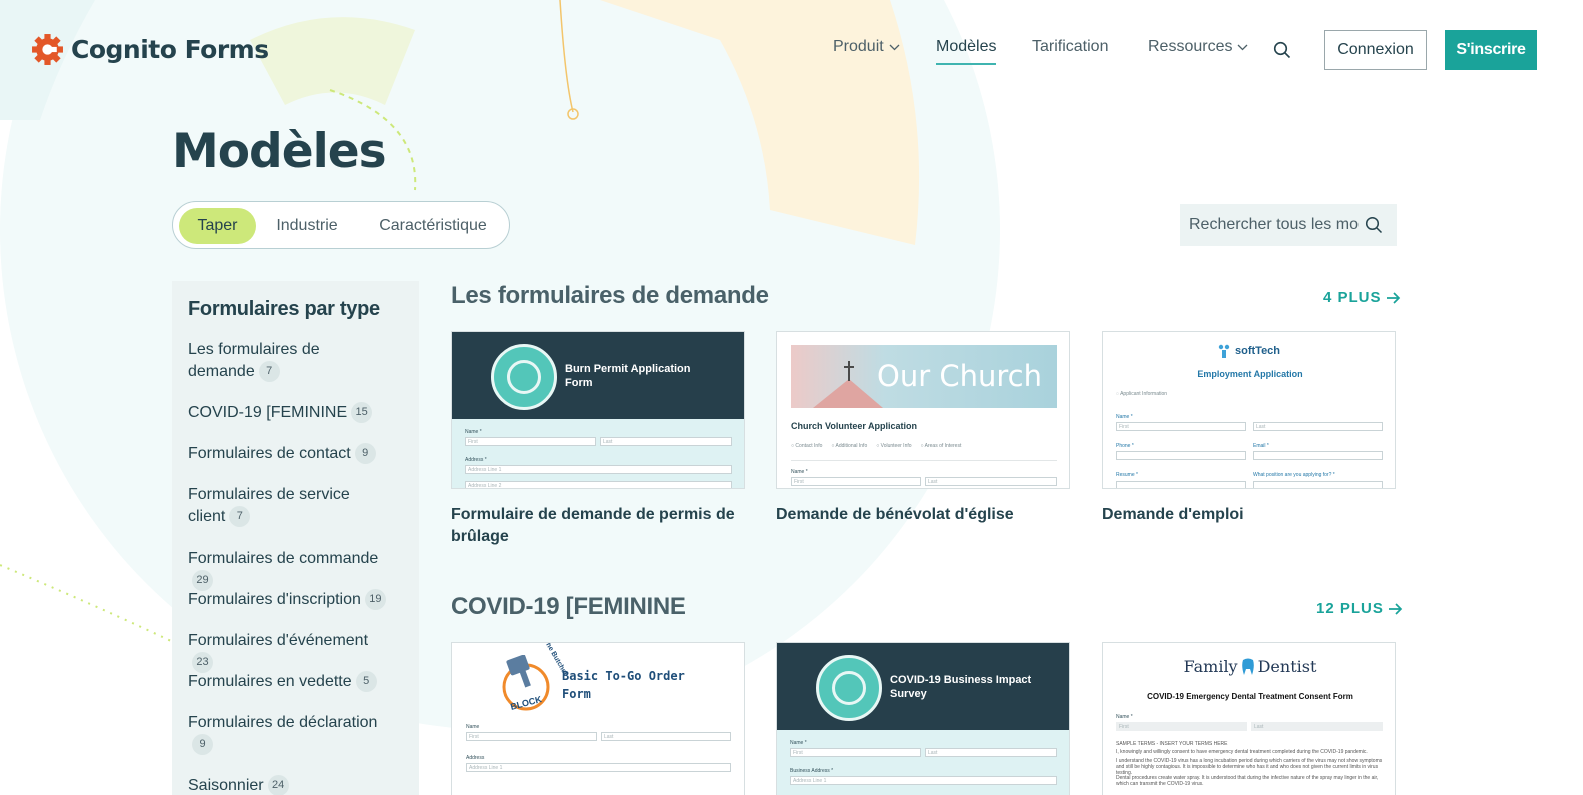 This screenshot has height=795, width=1583. Describe the element at coordinates (1210, 666) in the screenshot. I see `dentist-logo-text: Family` at that location.